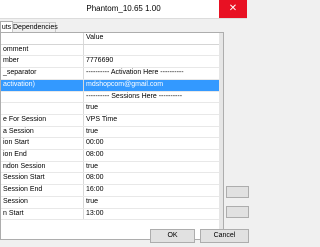 The height and width of the screenshot is (247, 320). I want to click on table-row: ion End 08:00, so click(110, 155).